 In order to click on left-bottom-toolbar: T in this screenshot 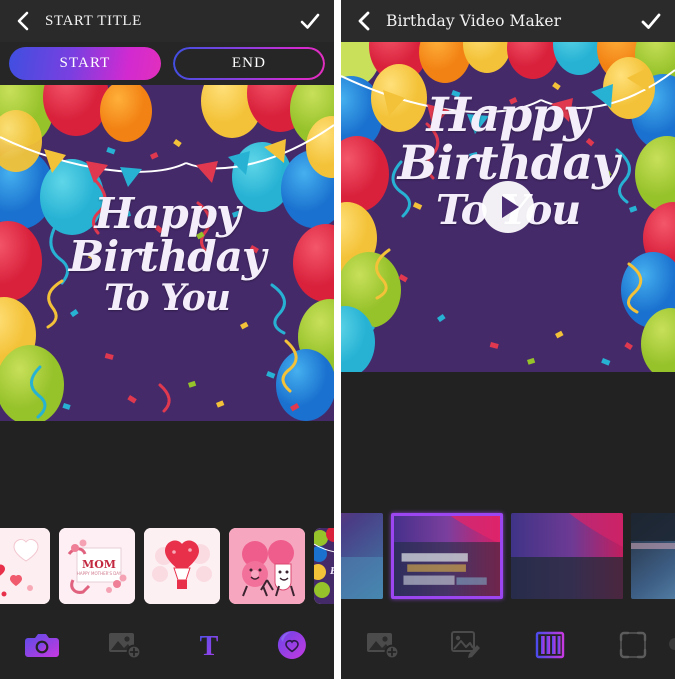, I will do `click(167, 644)`.